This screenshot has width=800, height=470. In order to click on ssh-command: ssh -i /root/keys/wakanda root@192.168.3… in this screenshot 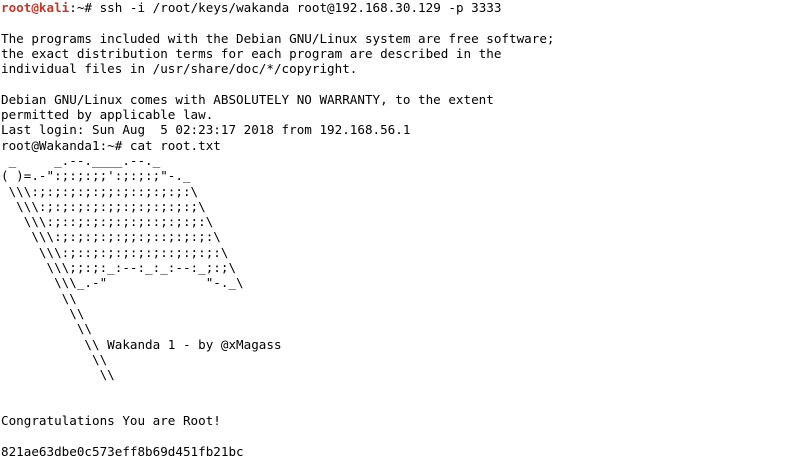, I will do `click(300, 7)`.